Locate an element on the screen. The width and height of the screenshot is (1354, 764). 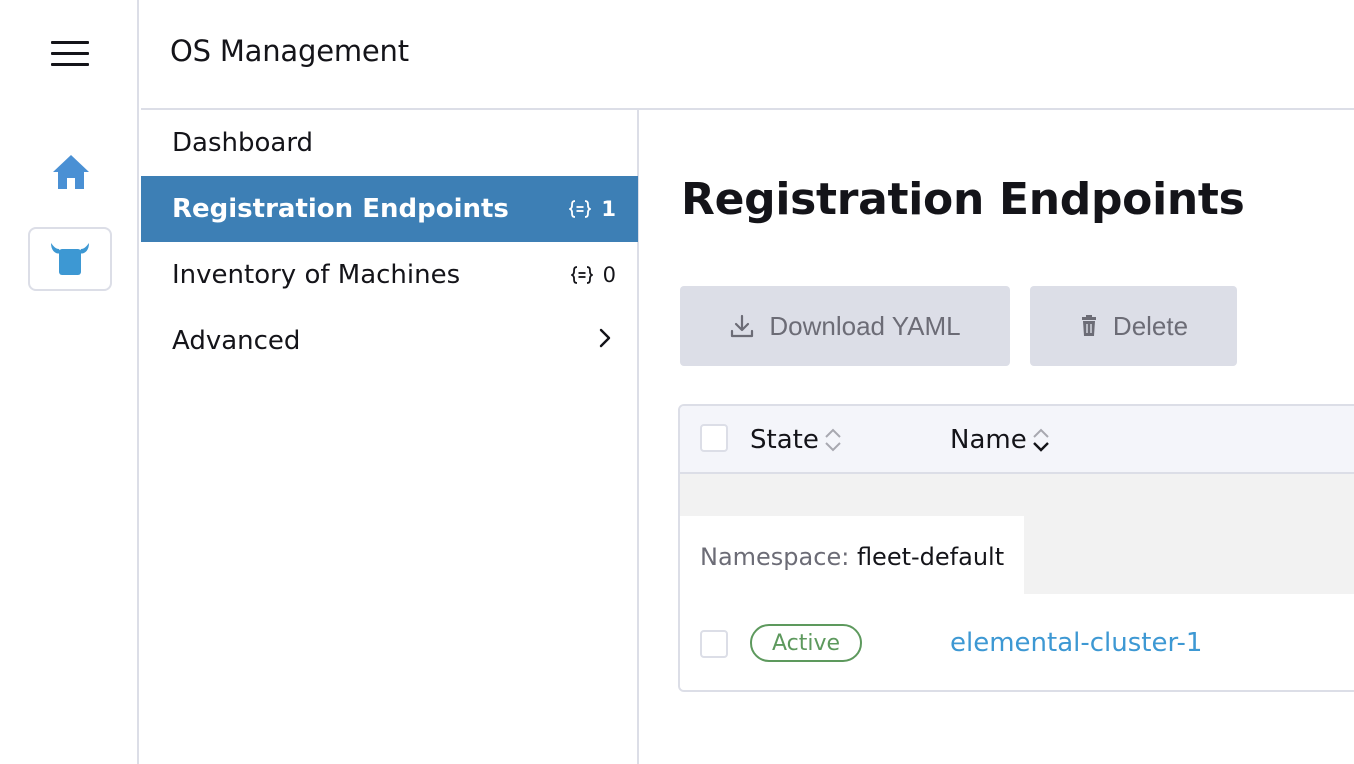
select-all-checkbox is located at coordinates (714, 438).